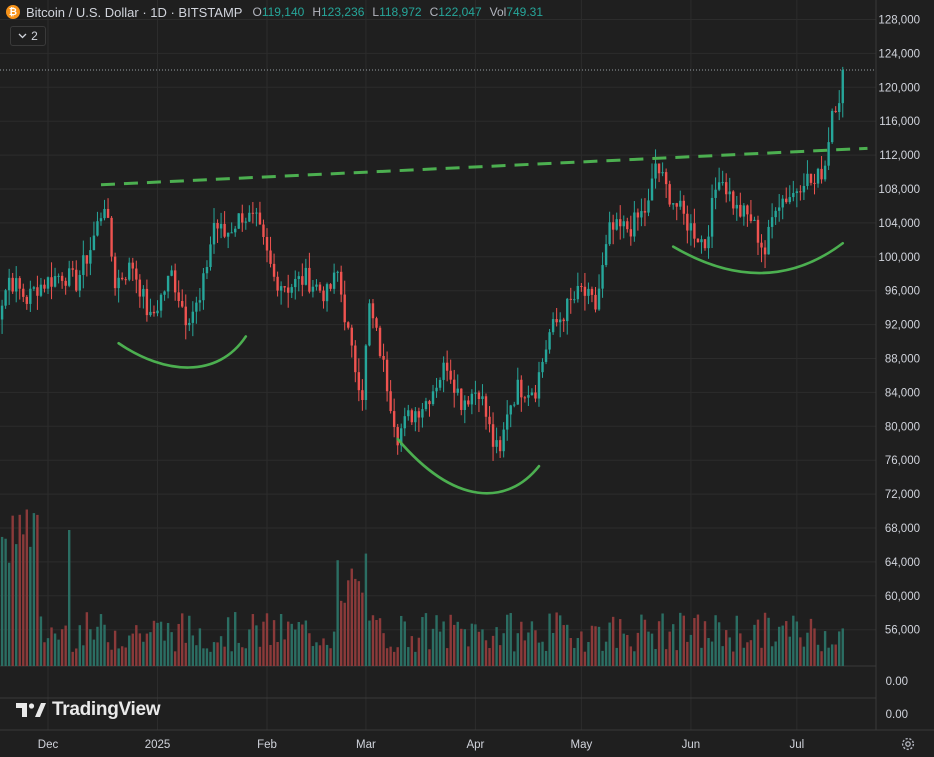 This screenshot has width=934, height=757. Describe the element at coordinates (902, 360) in the screenshot. I see `price-tick-label: 88,000` at that location.